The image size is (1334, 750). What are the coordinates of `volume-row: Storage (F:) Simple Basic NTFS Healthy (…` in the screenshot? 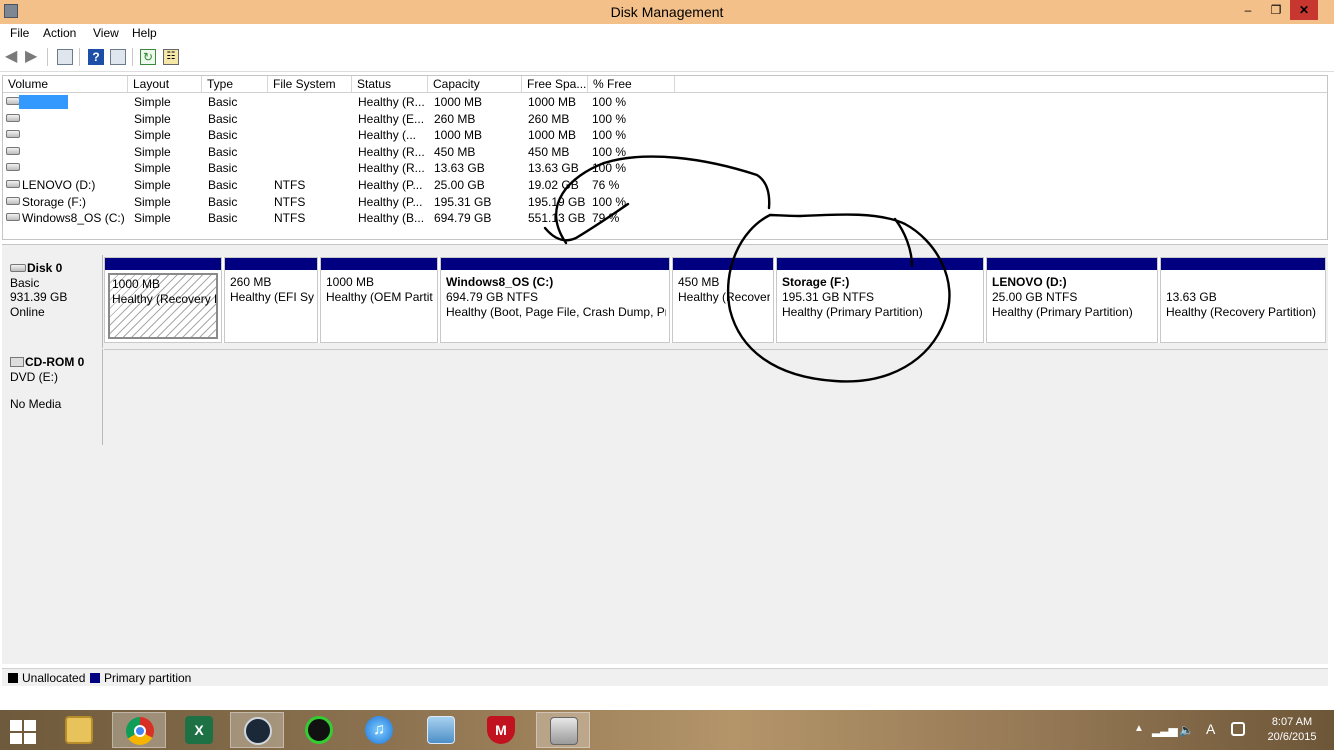 It's located at (665, 202).